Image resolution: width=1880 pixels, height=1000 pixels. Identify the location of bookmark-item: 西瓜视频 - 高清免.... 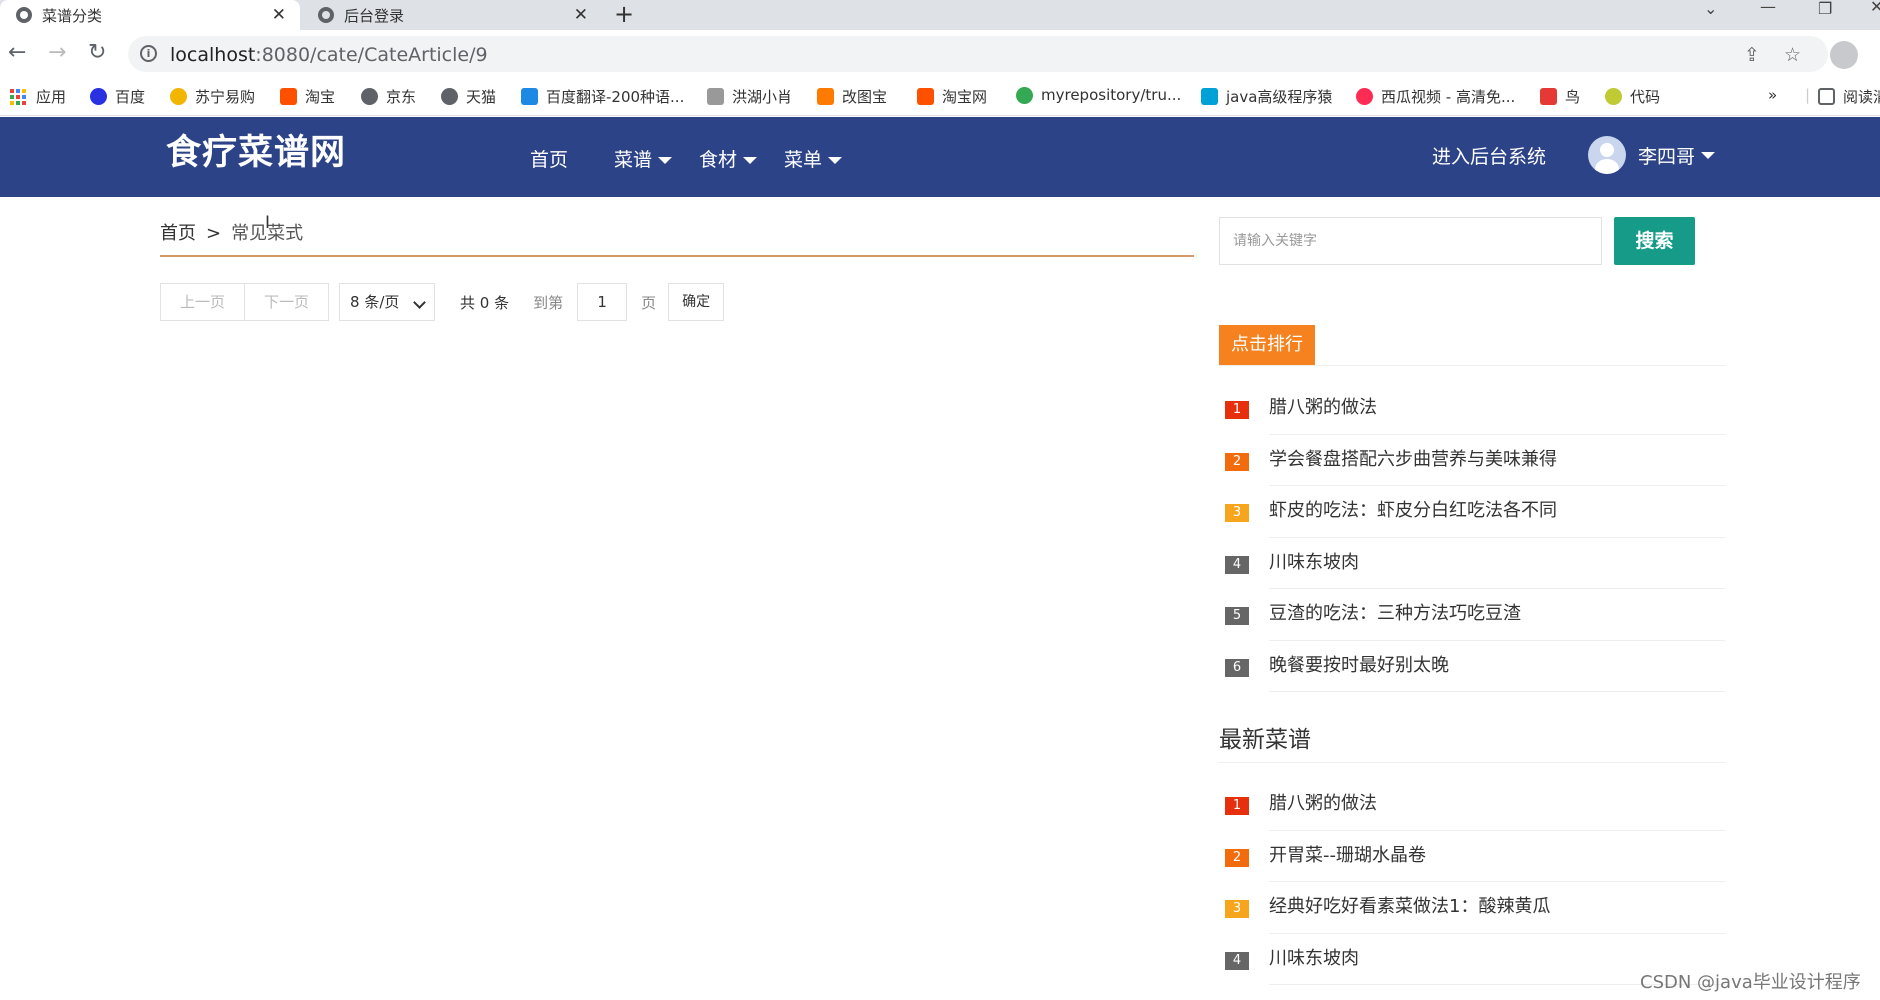
(1435, 96).